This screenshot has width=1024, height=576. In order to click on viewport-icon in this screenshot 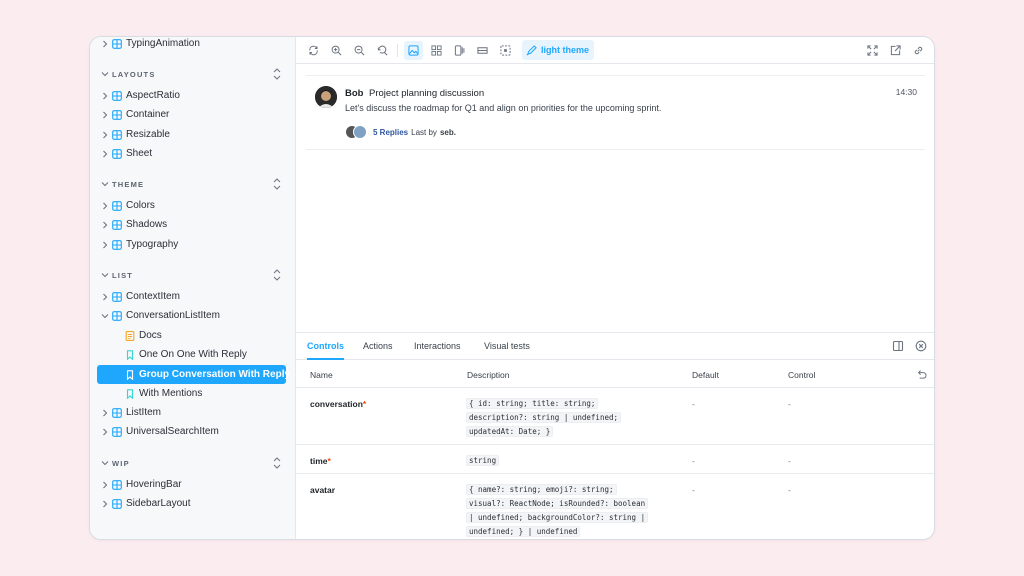, I will do `click(459, 50)`.